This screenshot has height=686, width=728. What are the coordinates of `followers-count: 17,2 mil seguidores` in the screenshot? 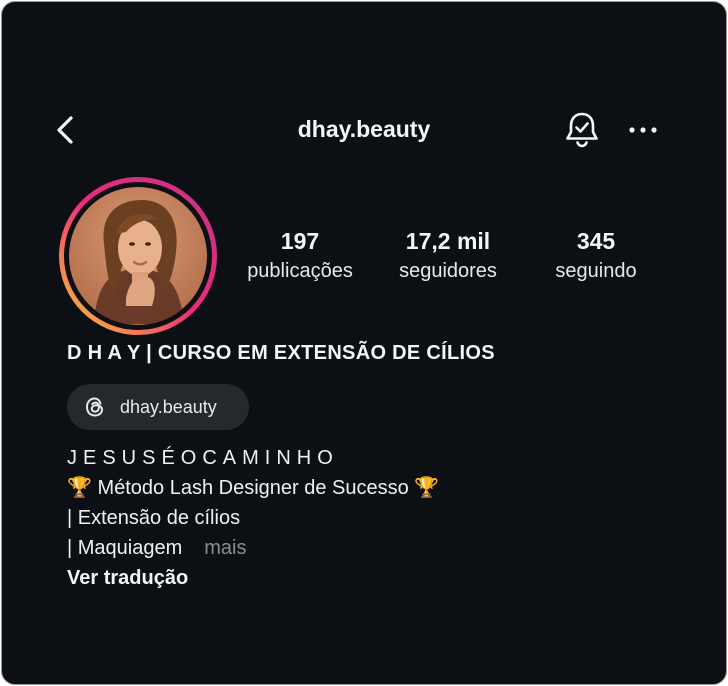 It's located at (448, 256).